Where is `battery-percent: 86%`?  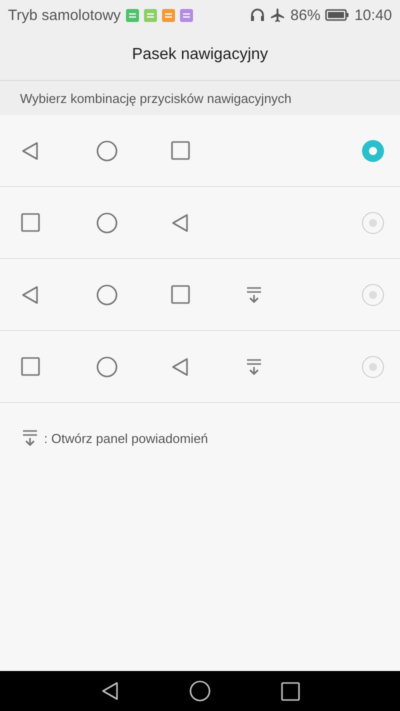
battery-percent: 86% is located at coordinates (305, 15).